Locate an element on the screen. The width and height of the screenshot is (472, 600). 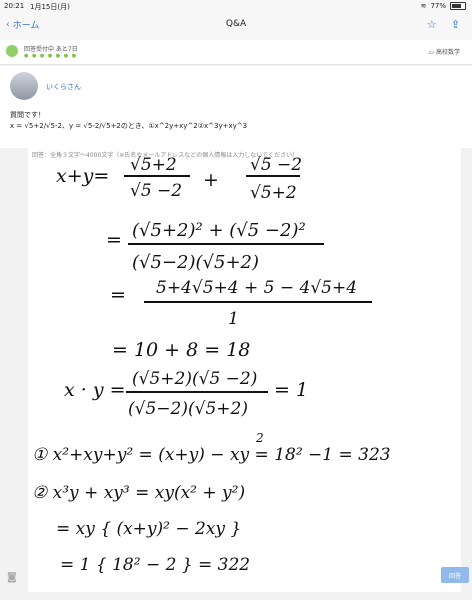
hw-line7: ② x³y + xy³ = xy(x² + y²) is located at coordinates (138, 493).